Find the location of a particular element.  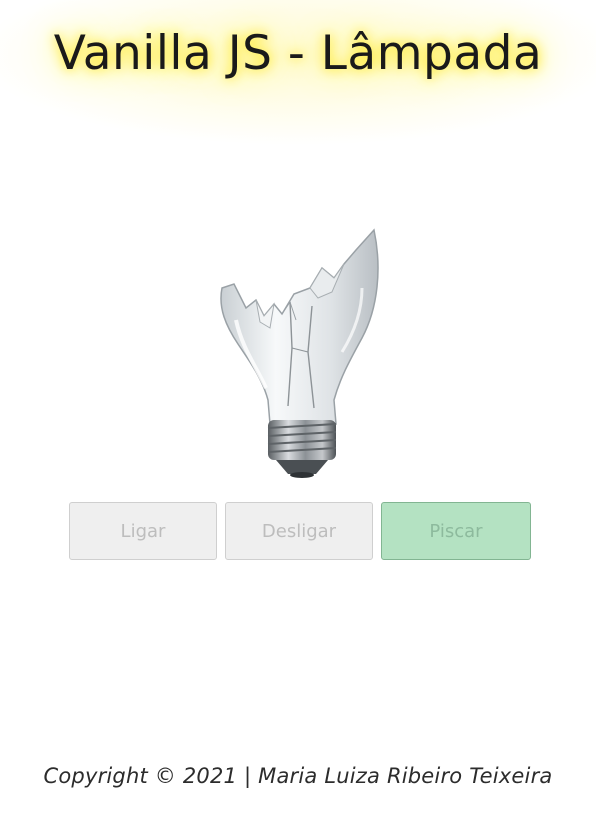

page-title: Vanilla JS - Lâmpada is located at coordinates (298, 53).